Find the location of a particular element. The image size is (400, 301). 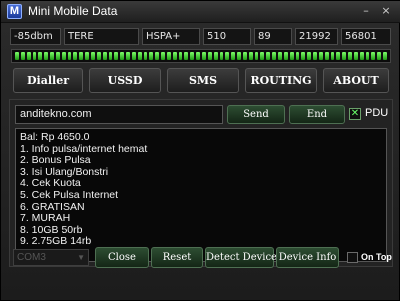

network-type-field: HSPA+ is located at coordinates (171, 36).